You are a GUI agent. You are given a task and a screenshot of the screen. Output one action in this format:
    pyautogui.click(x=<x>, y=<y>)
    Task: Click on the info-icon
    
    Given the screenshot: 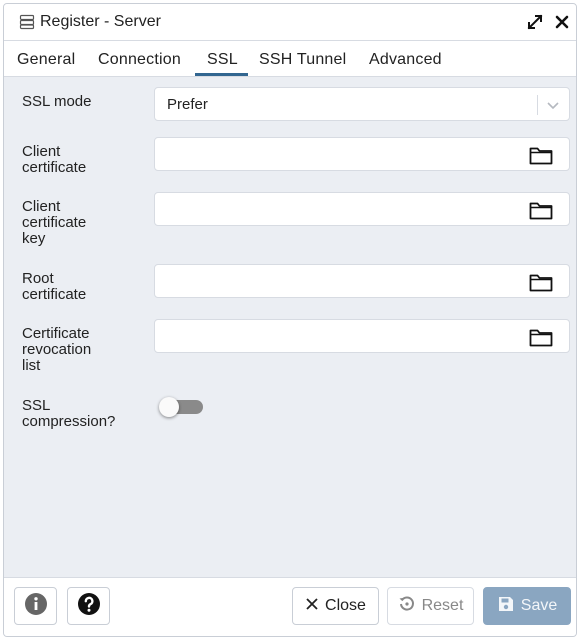 What is the action you would take?
    pyautogui.click(x=36, y=606)
    